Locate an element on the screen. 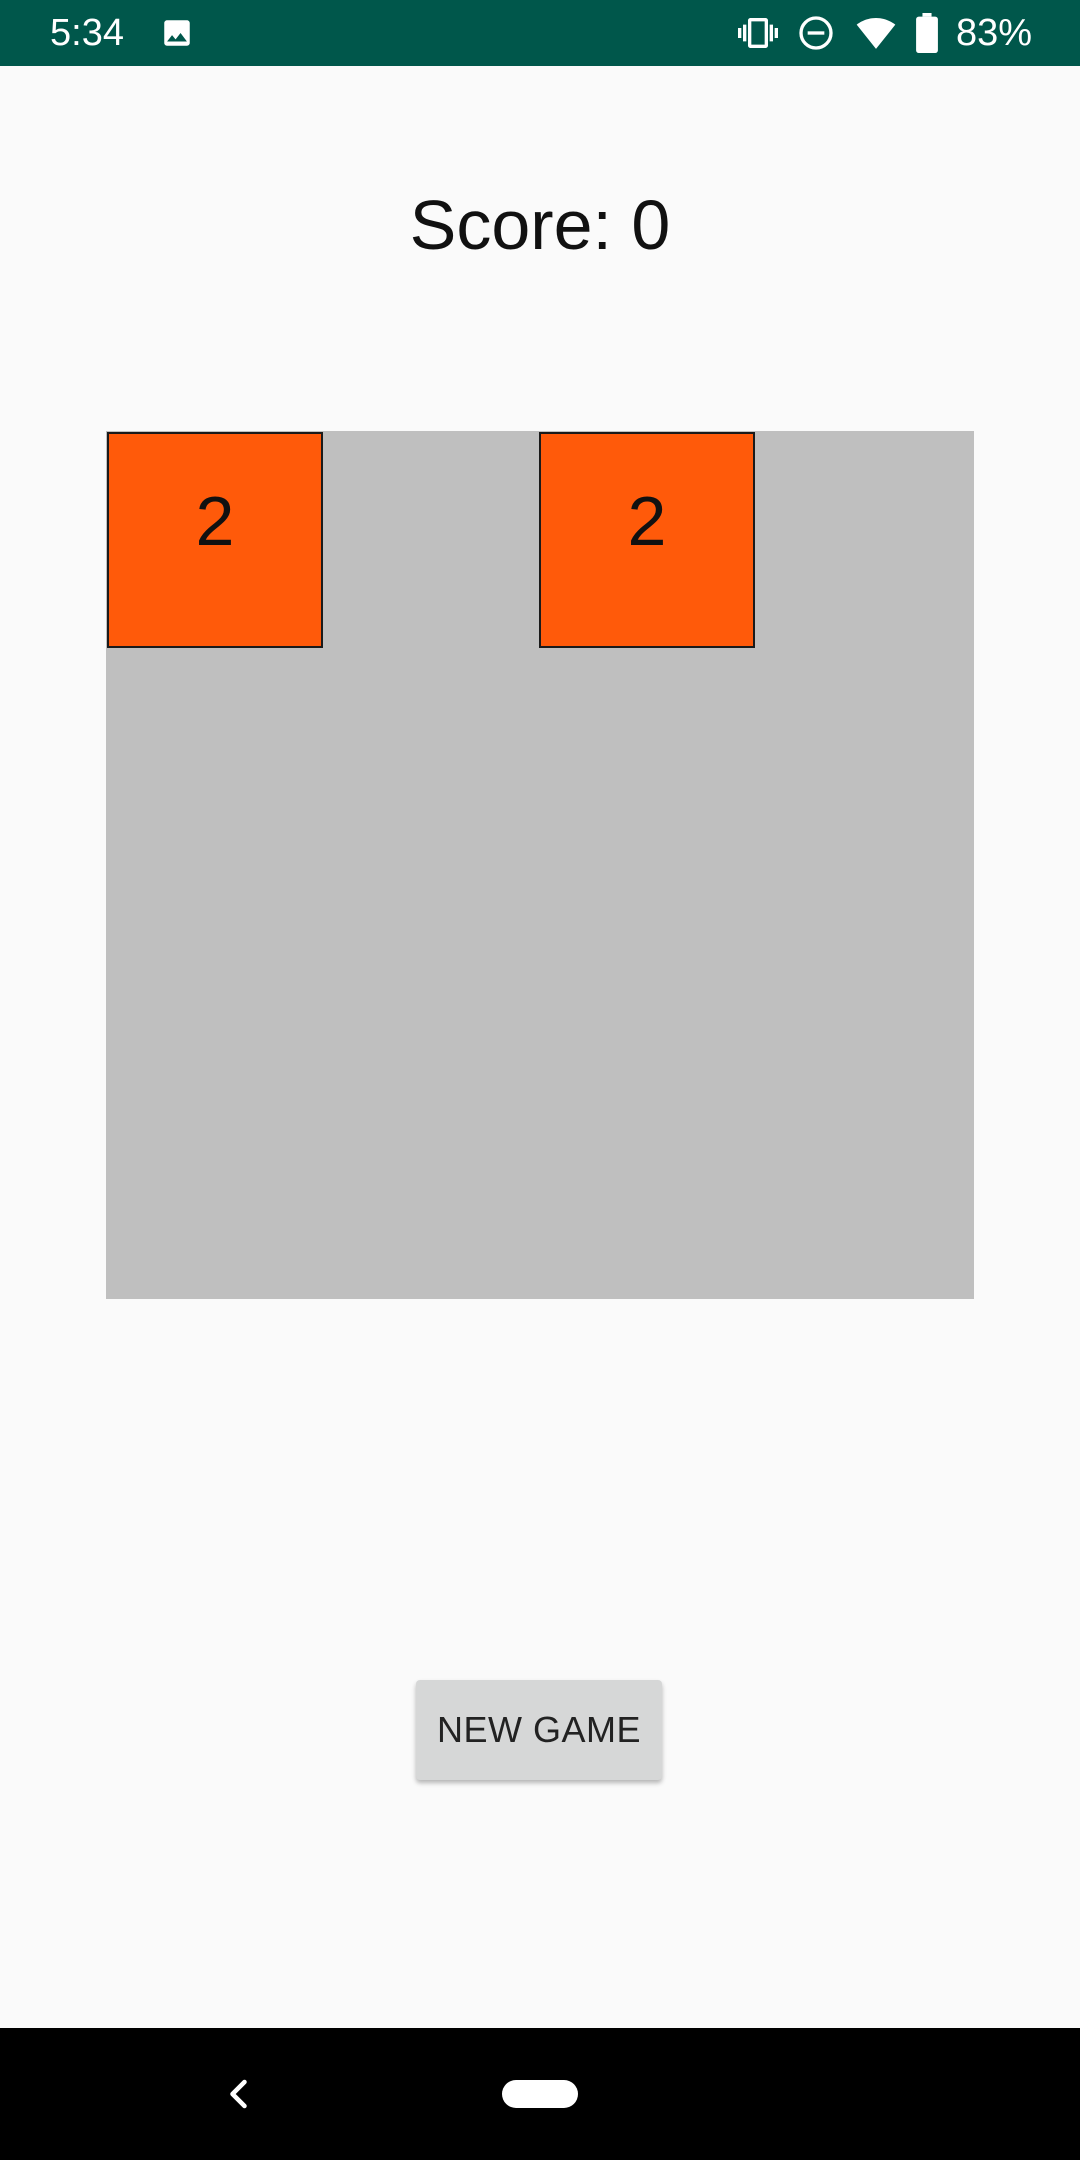 The image size is (1080, 2160). new-game-button: NEW GAME is located at coordinates (539, 1730).